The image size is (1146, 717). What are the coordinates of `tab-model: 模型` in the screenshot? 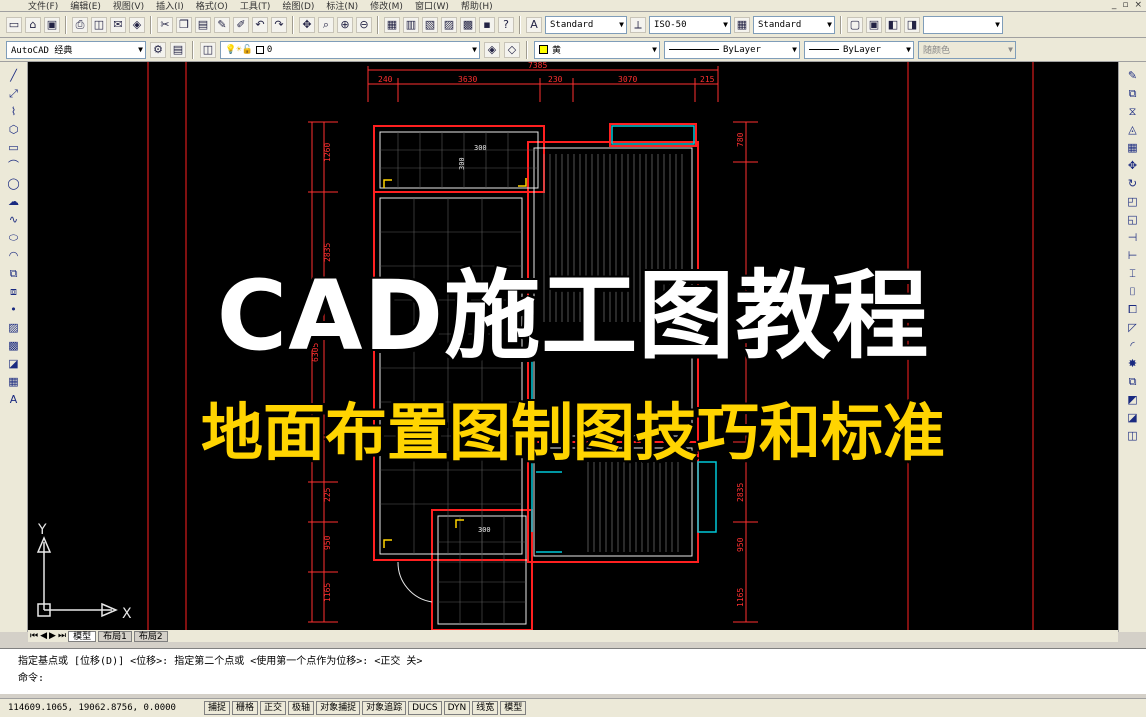 It's located at (82, 636).